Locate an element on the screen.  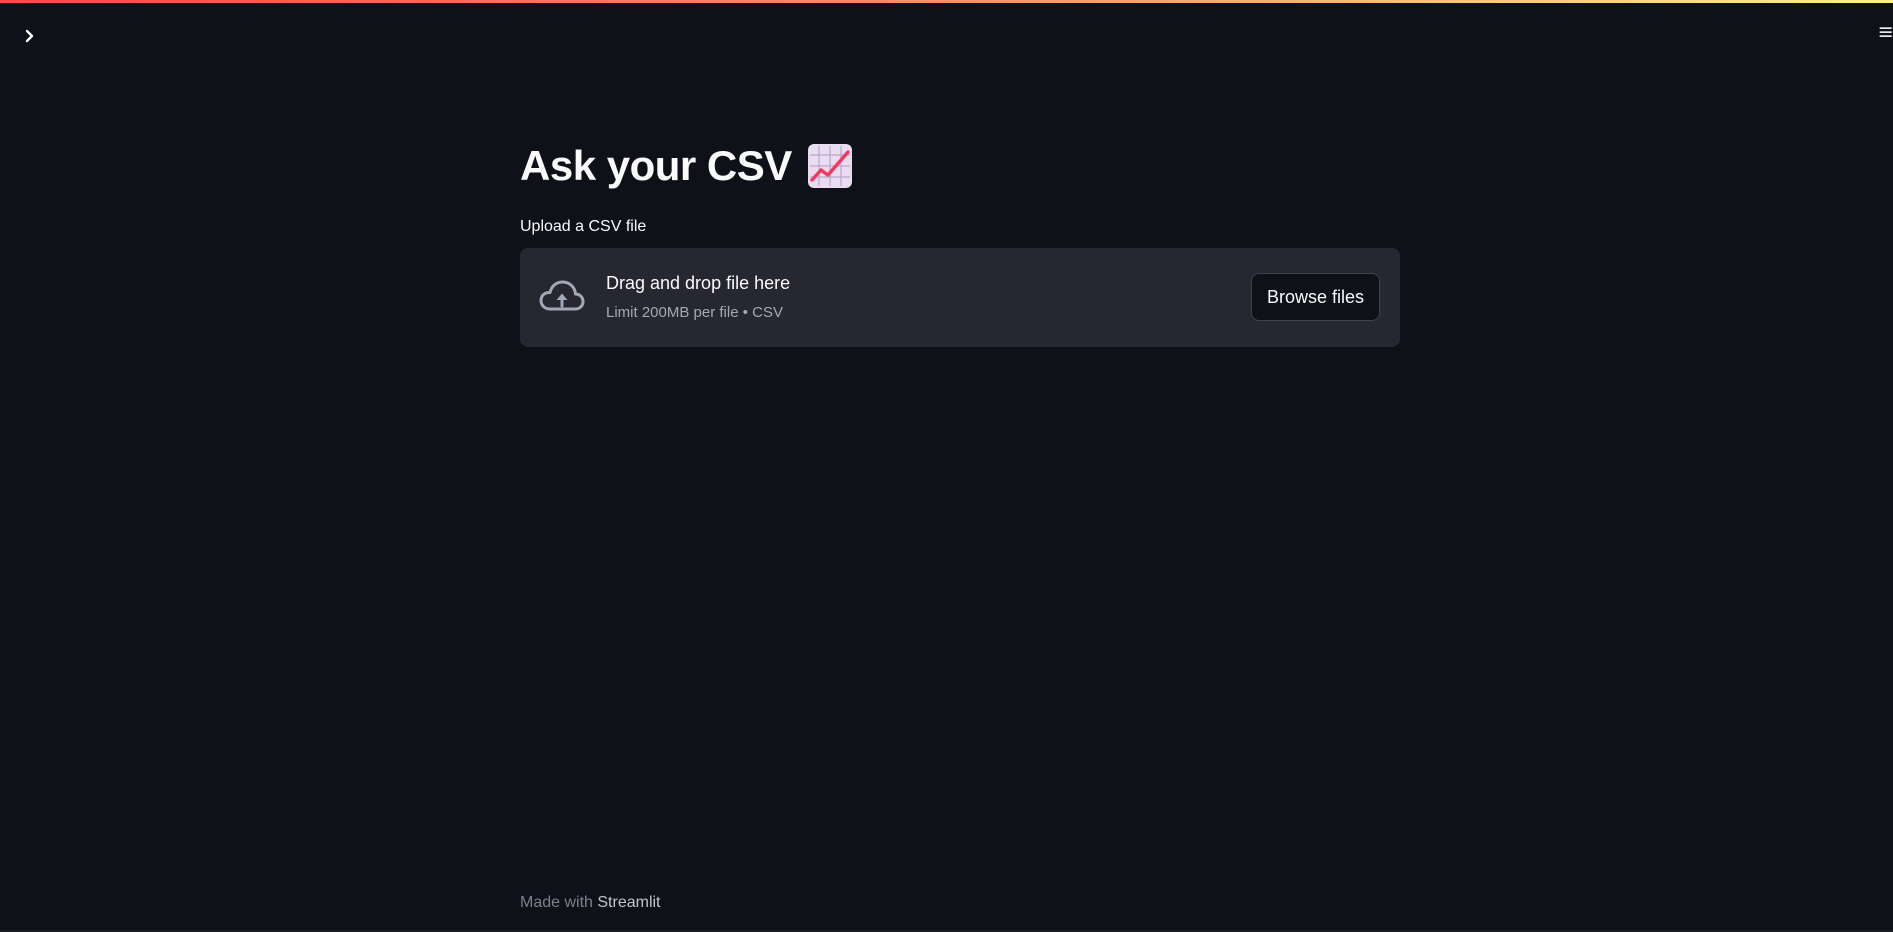
browse-files-button: Browse files is located at coordinates (1315, 297).